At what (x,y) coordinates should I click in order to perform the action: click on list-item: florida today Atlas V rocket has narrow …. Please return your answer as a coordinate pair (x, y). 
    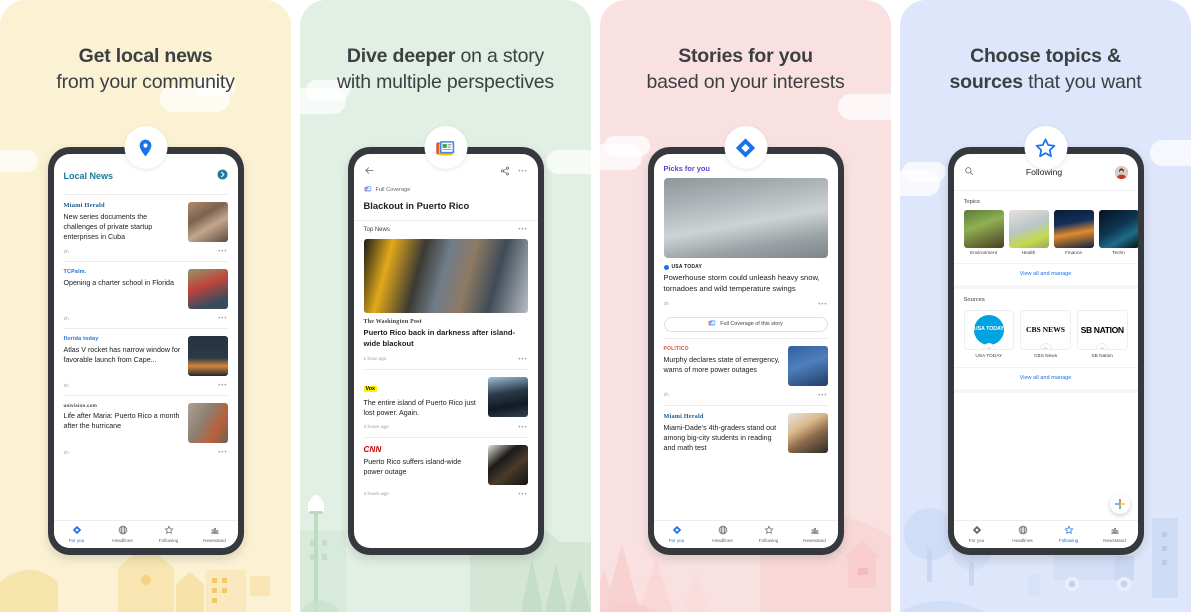
    Looking at the image, I should click on (146, 354).